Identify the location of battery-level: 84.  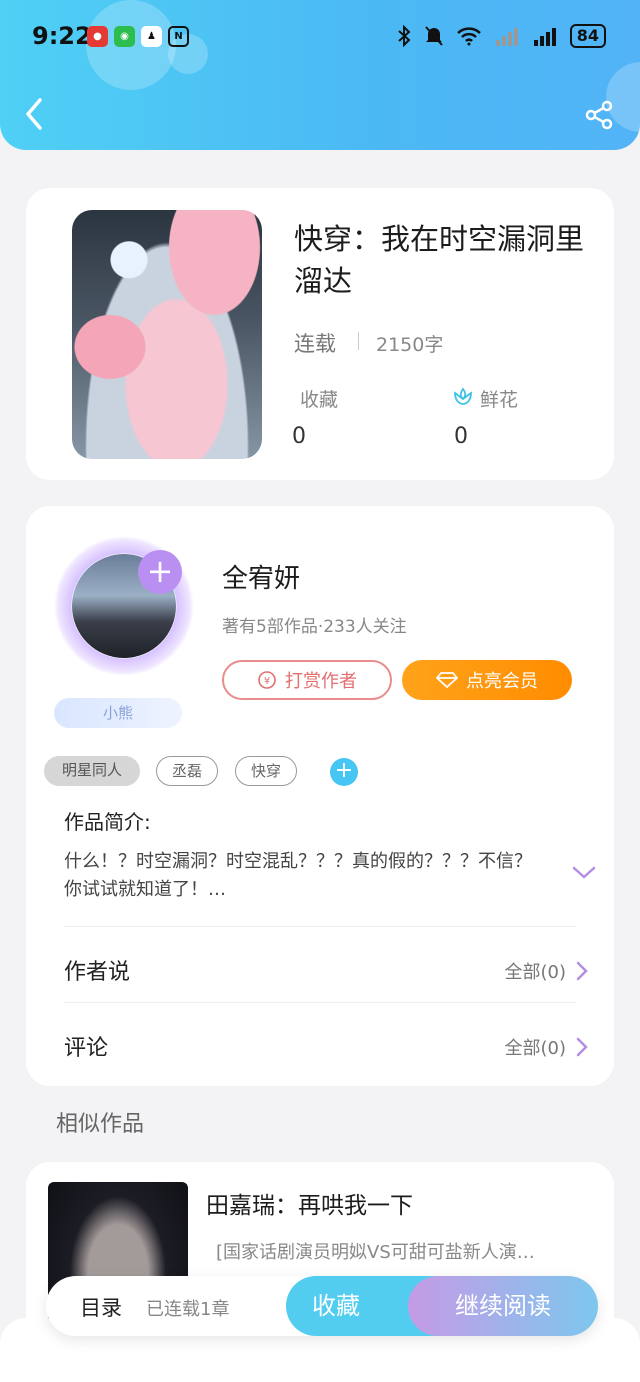
(587, 36).